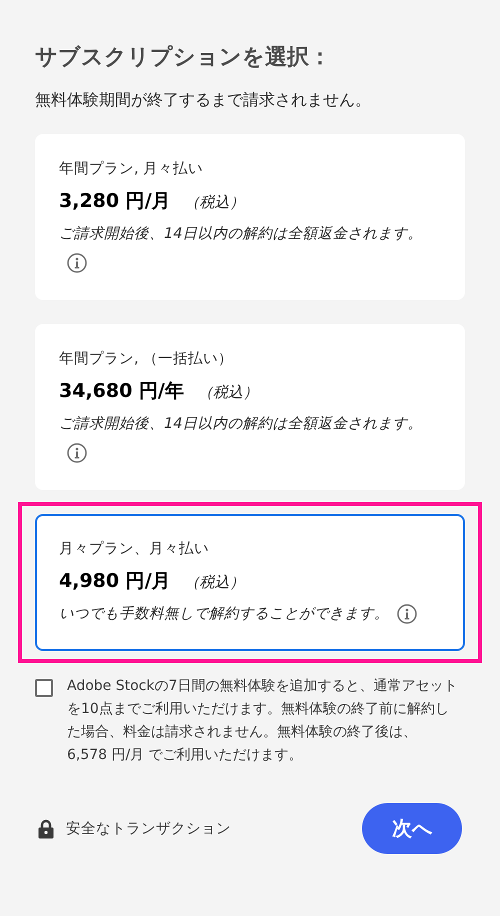 The image size is (500, 916). What do you see at coordinates (115, 201) in the screenshot?
I see `plan-price: 3,280 円/月` at bounding box center [115, 201].